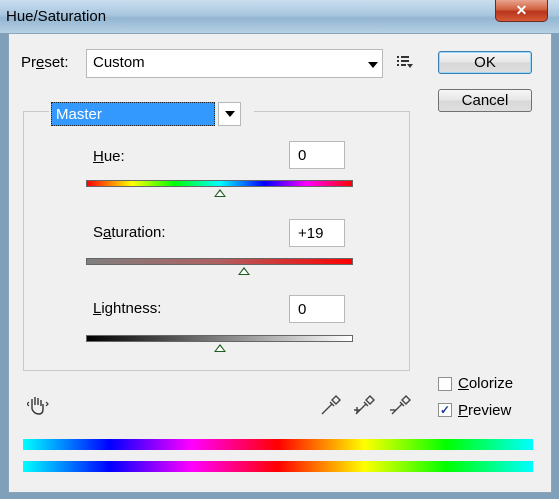 This screenshot has width=559, height=499. I want to click on lightness-bar, so click(219, 338).